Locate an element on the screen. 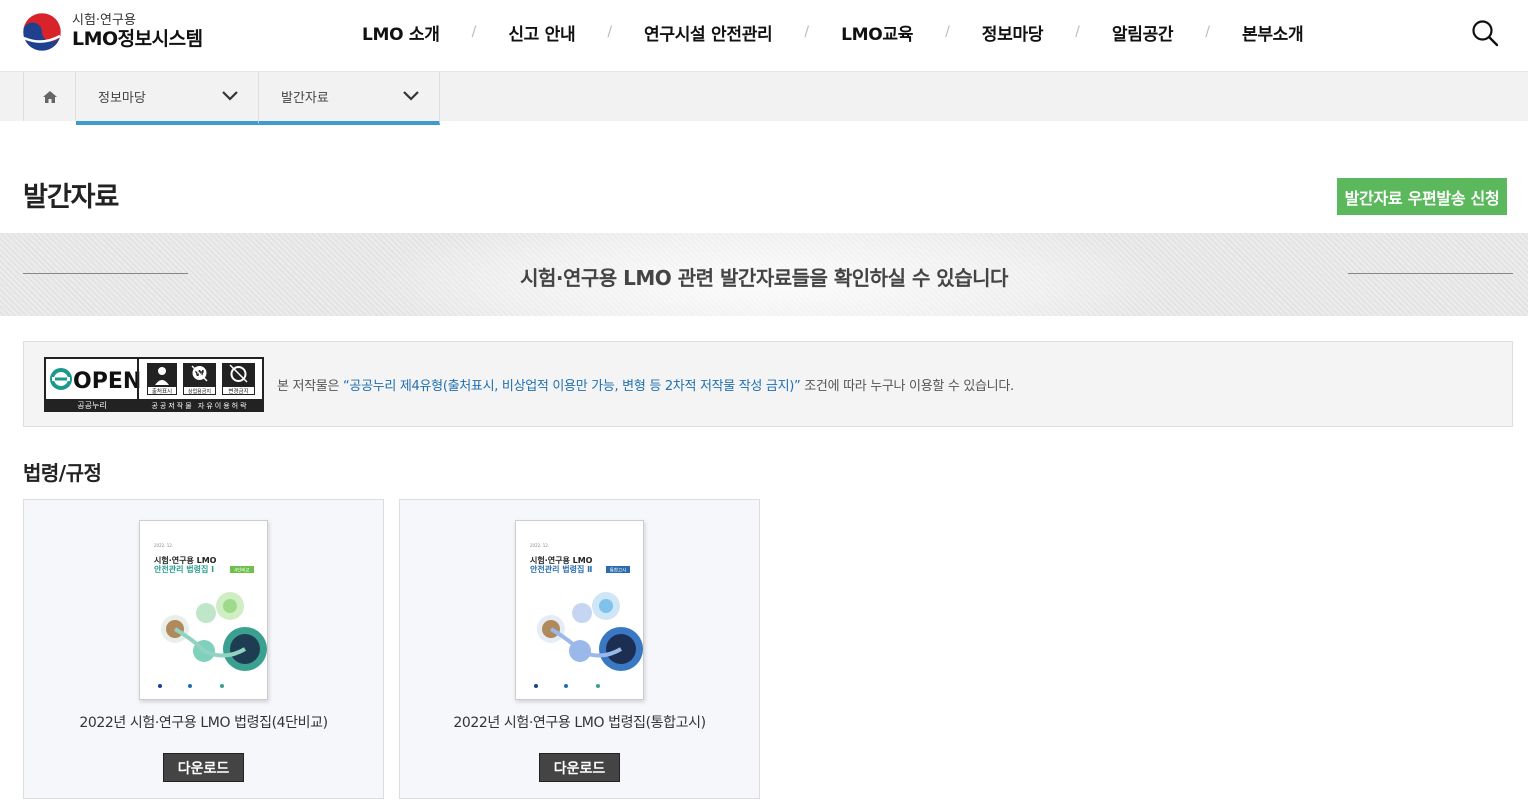 The height and width of the screenshot is (804, 1528). breadcrumb: 정보마당 발간자료 is located at coordinates (764, 98).